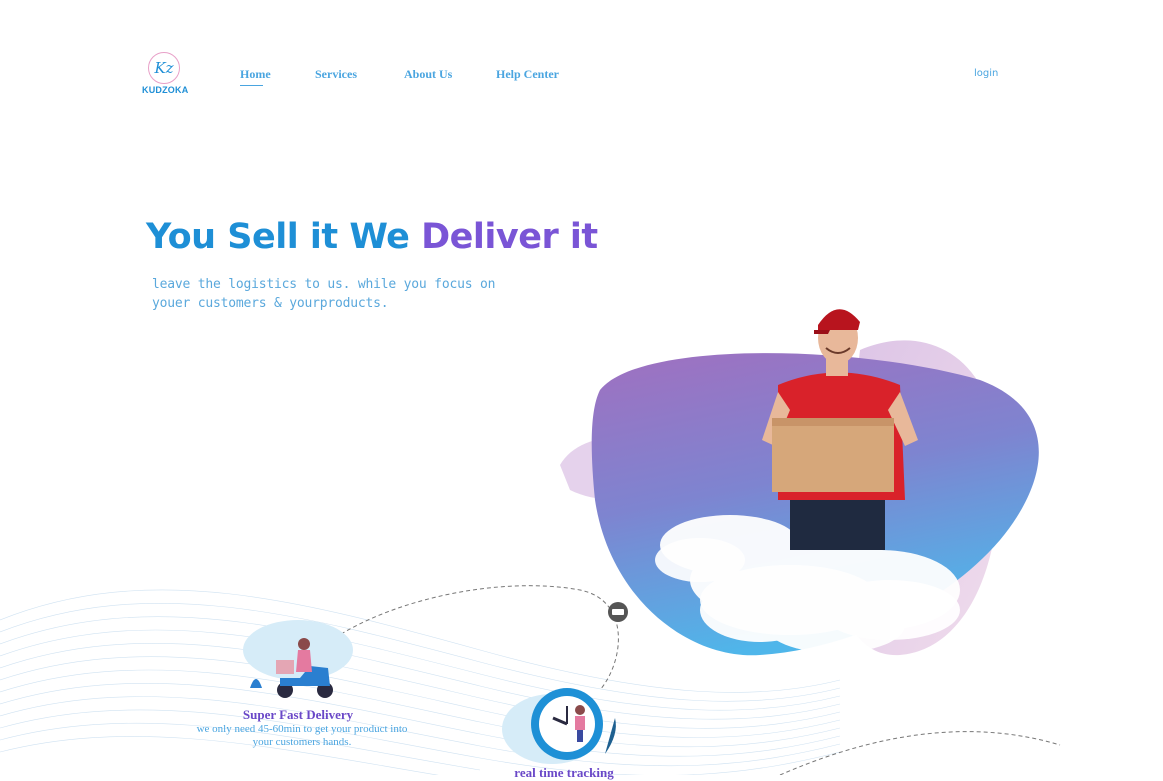  What do you see at coordinates (509, 237) in the screenshot?
I see `headline-accent: Deliver it` at bounding box center [509, 237].